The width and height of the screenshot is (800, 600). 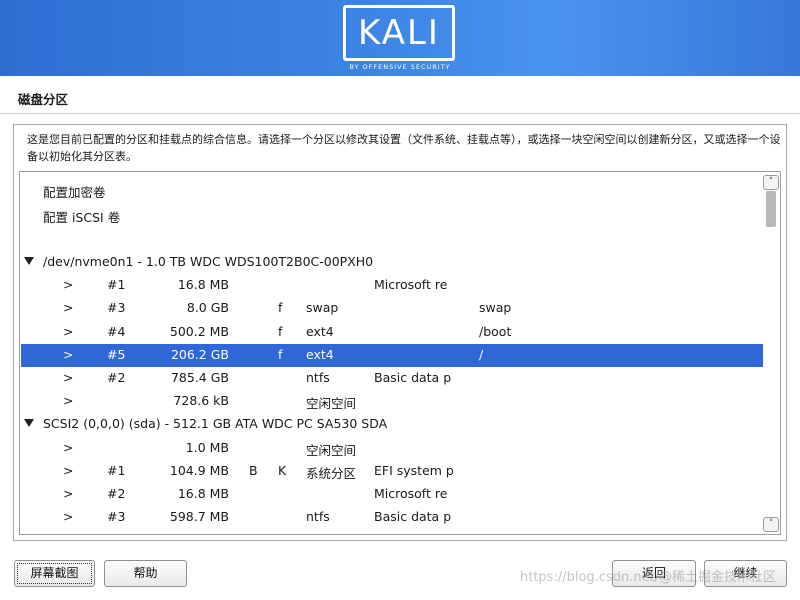 I want to click on action-item: 配置加密卷, so click(x=392, y=190).